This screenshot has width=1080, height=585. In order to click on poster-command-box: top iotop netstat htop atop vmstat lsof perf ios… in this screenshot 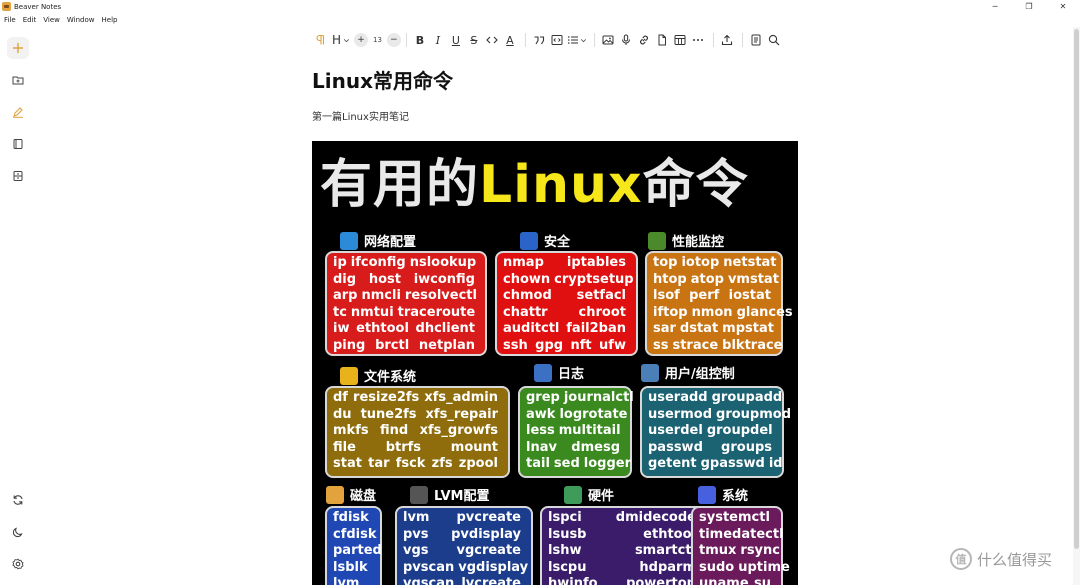, I will do `click(719, 303)`.